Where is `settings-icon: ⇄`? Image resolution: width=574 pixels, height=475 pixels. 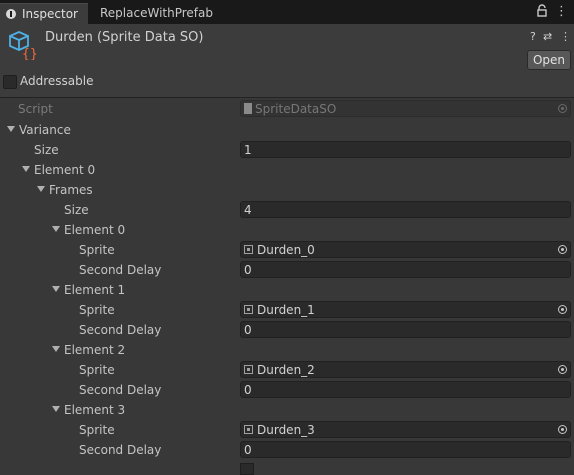 settings-icon: ⇄ is located at coordinates (547, 36).